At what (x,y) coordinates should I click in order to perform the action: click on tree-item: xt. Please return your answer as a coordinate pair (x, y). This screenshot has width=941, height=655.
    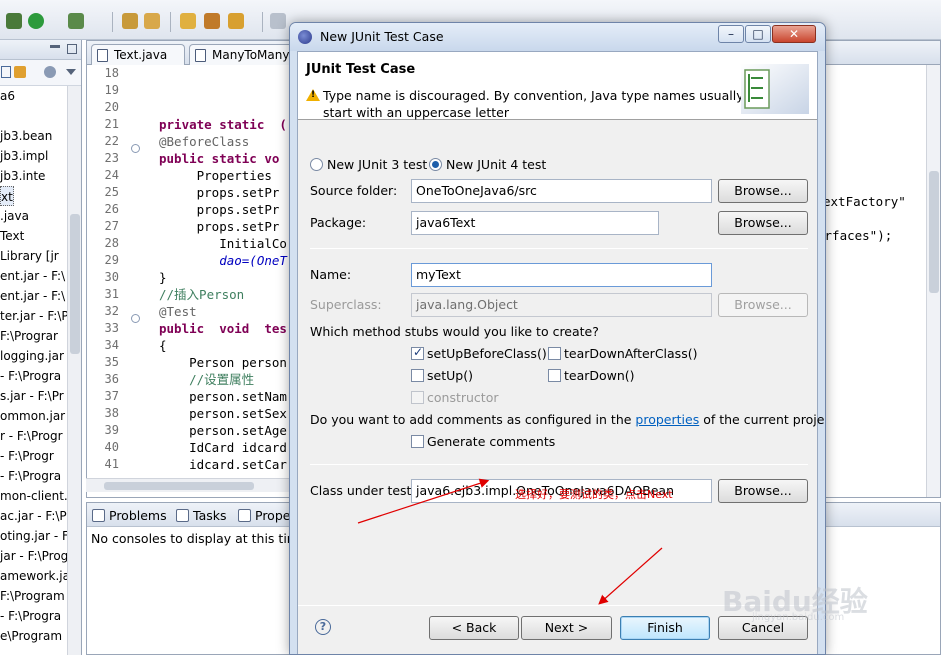
    Looking at the image, I should click on (7, 196).